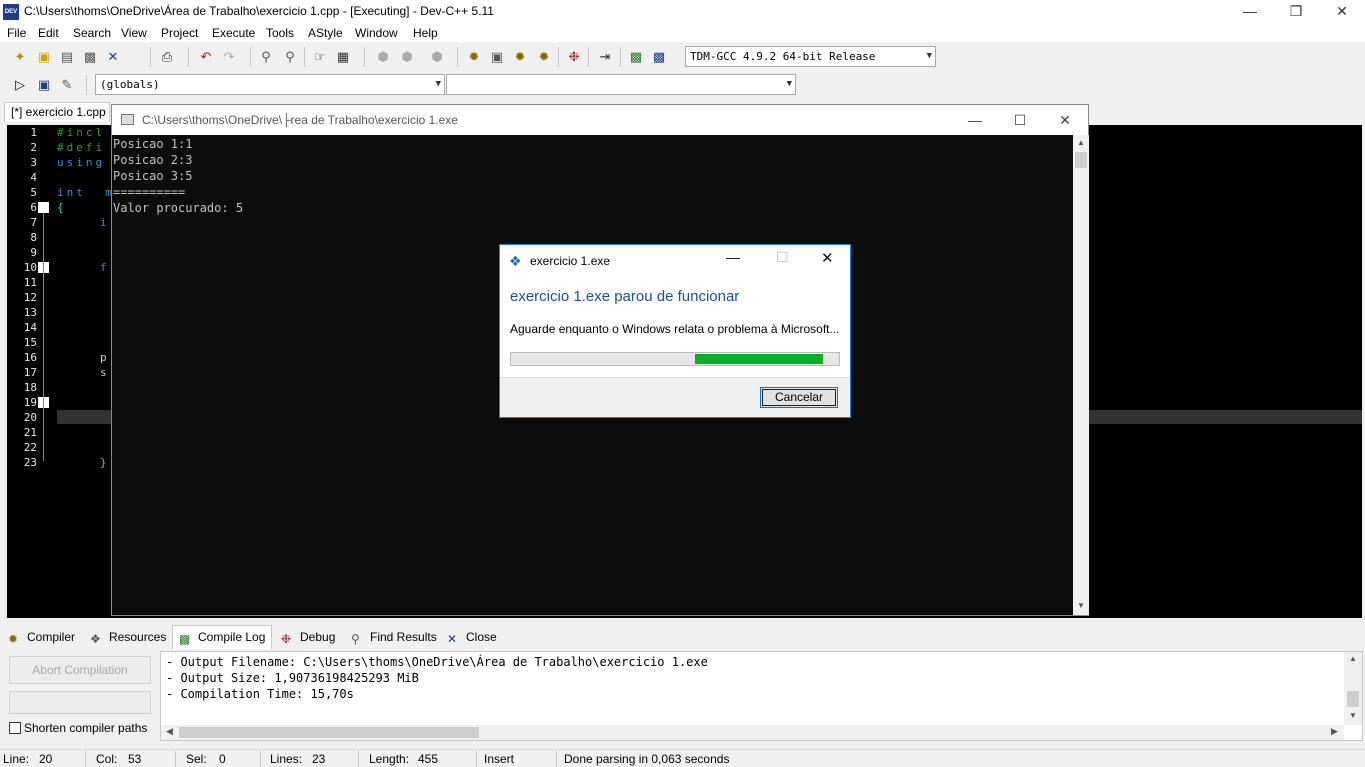  What do you see at coordinates (30, 387) in the screenshot?
I see `line-number: 18` at bounding box center [30, 387].